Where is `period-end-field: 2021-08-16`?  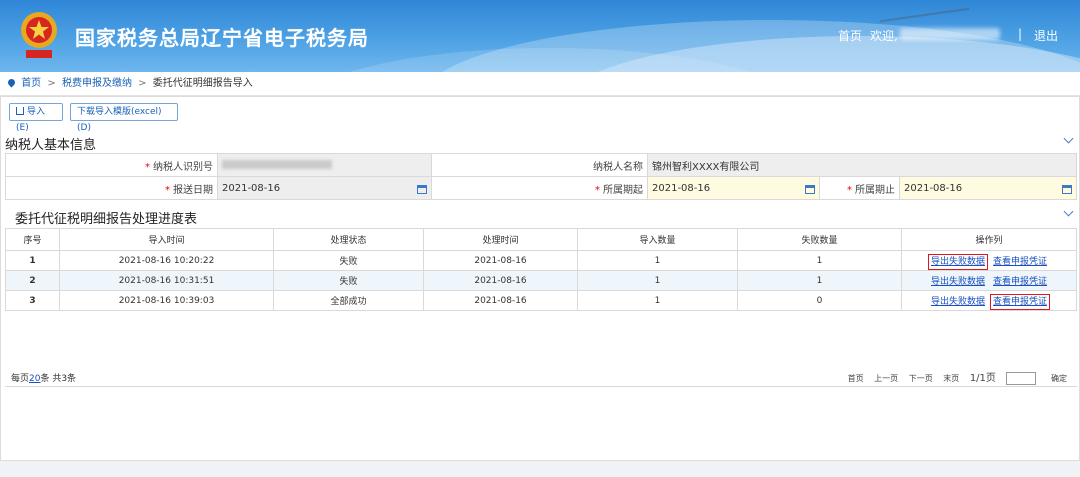 period-end-field: 2021-08-16 is located at coordinates (988, 188).